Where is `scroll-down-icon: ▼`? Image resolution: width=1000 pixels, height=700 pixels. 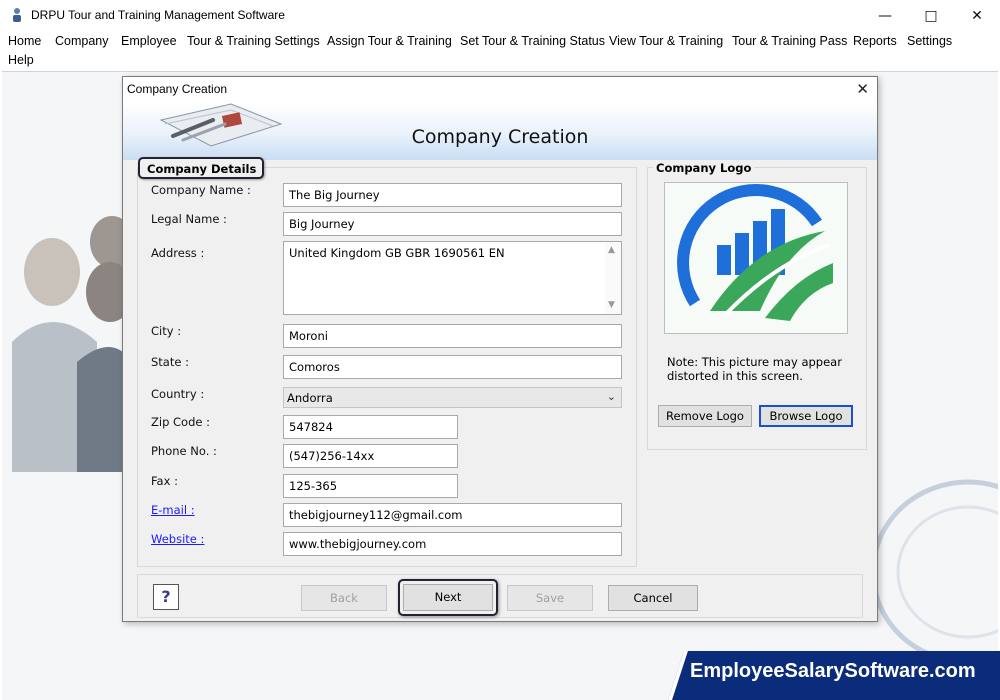 scroll-down-icon: ▼ is located at coordinates (611, 305).